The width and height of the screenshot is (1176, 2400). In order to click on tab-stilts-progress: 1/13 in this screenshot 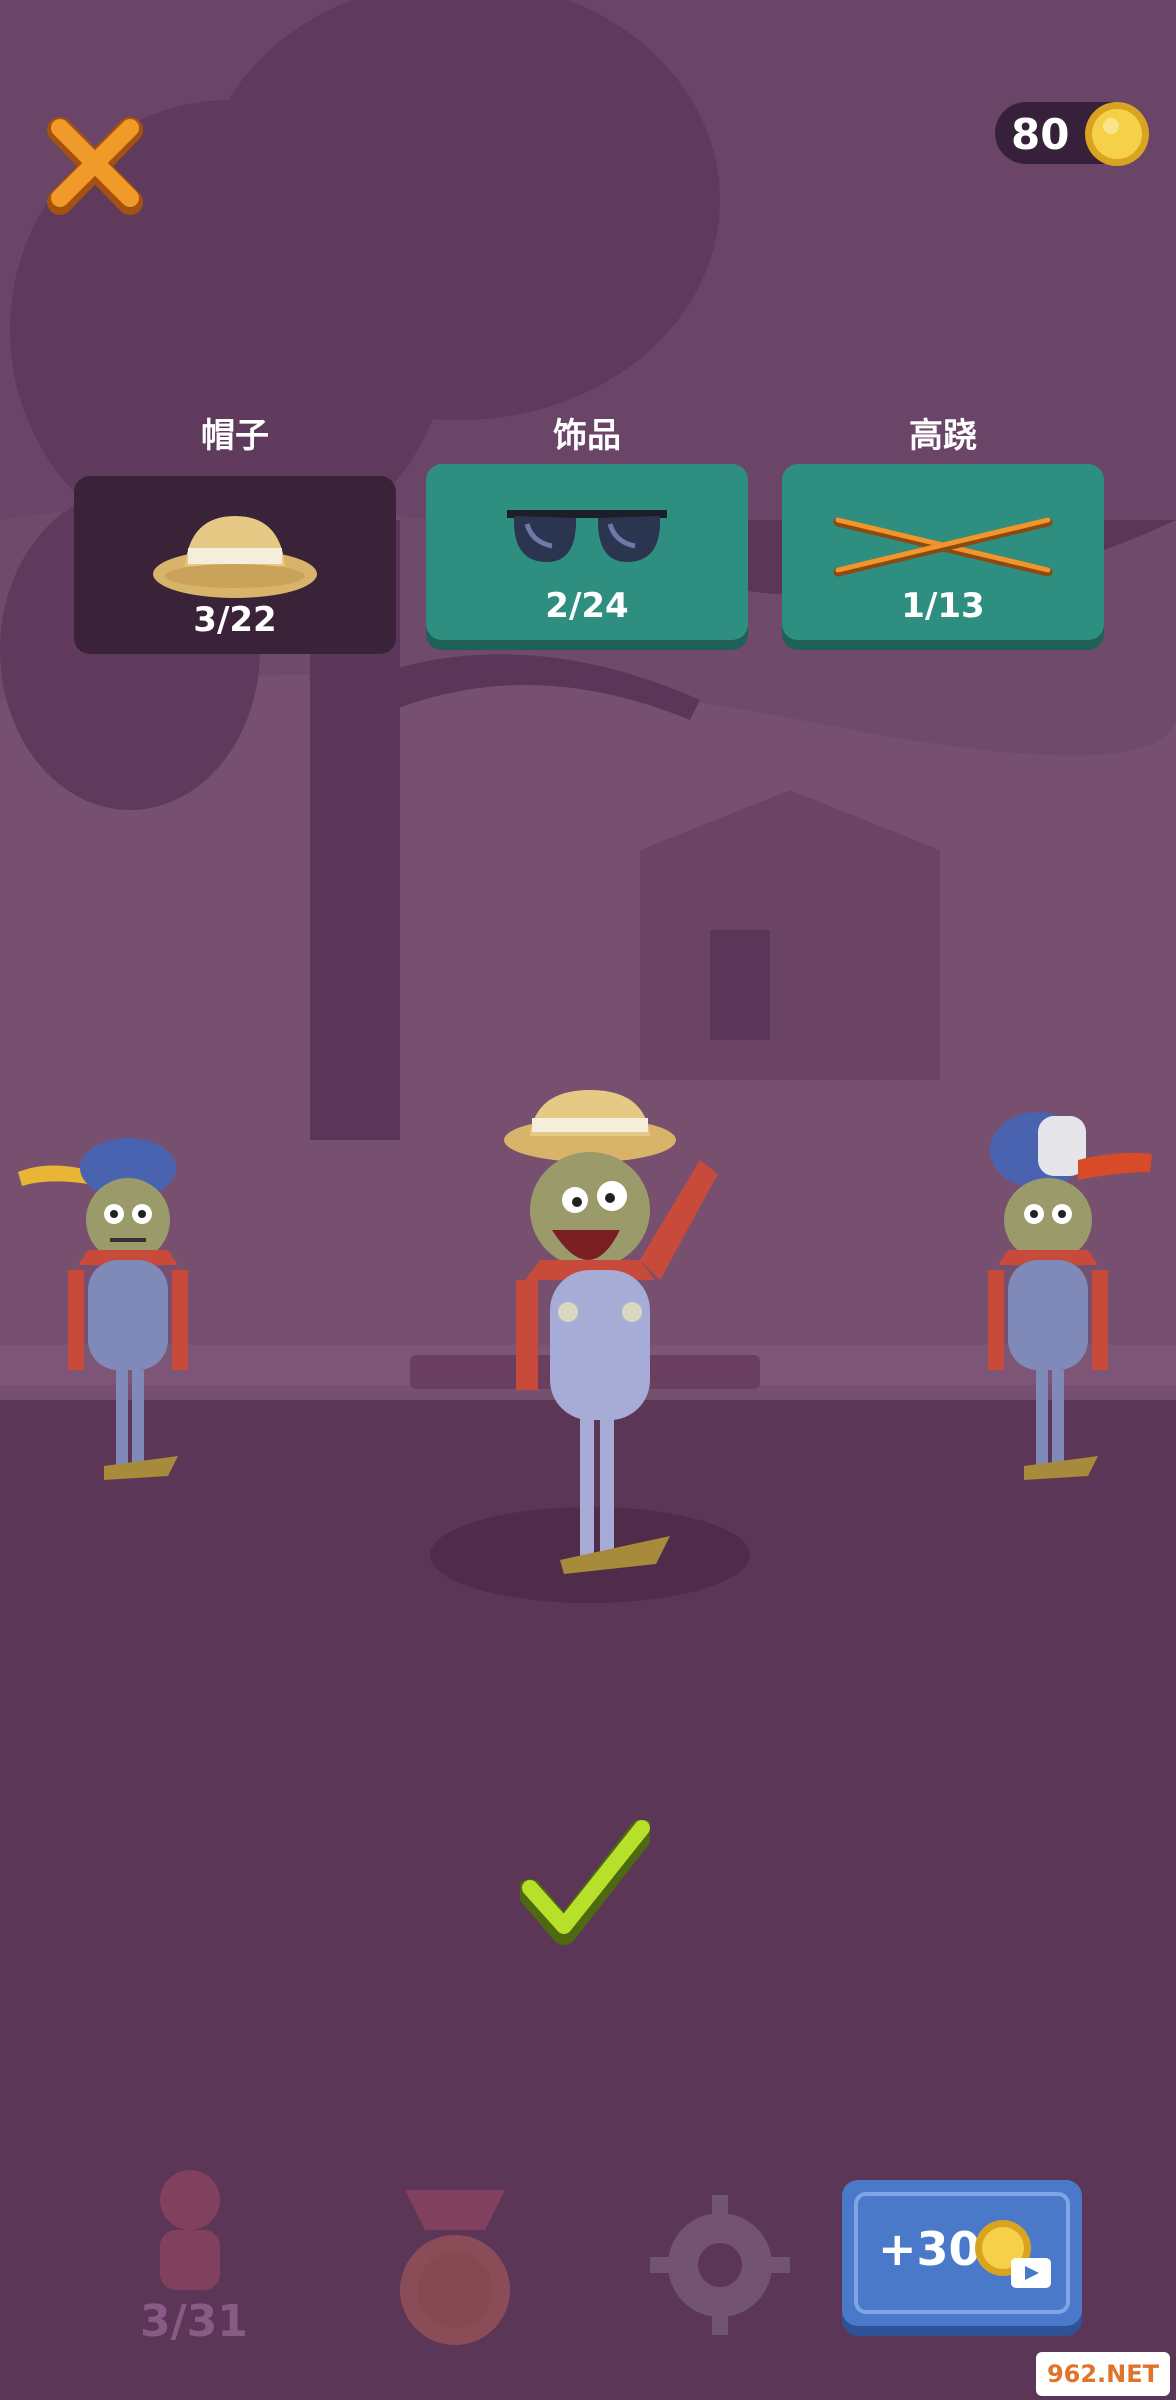, I will do `click(943, 606)`.